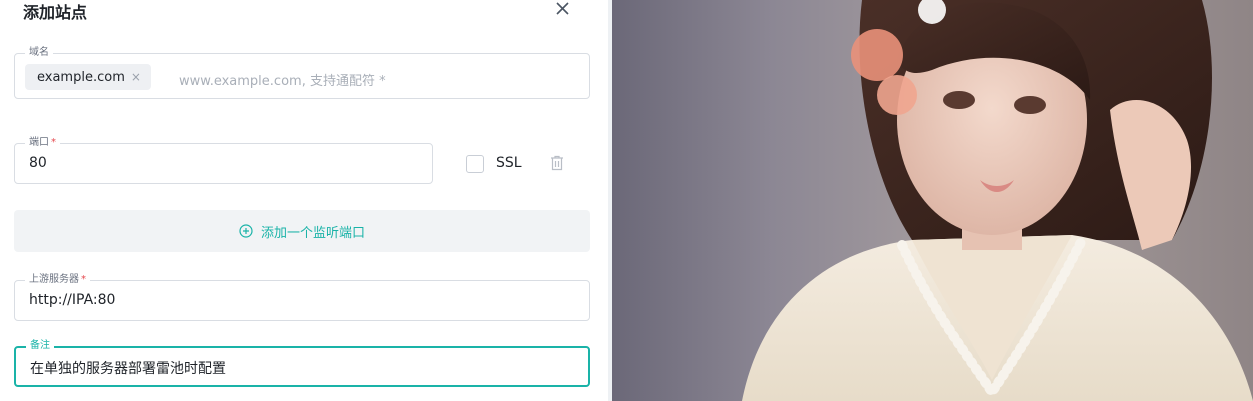  I want to click on domain-chip: example.com ×, so click(88, 77).